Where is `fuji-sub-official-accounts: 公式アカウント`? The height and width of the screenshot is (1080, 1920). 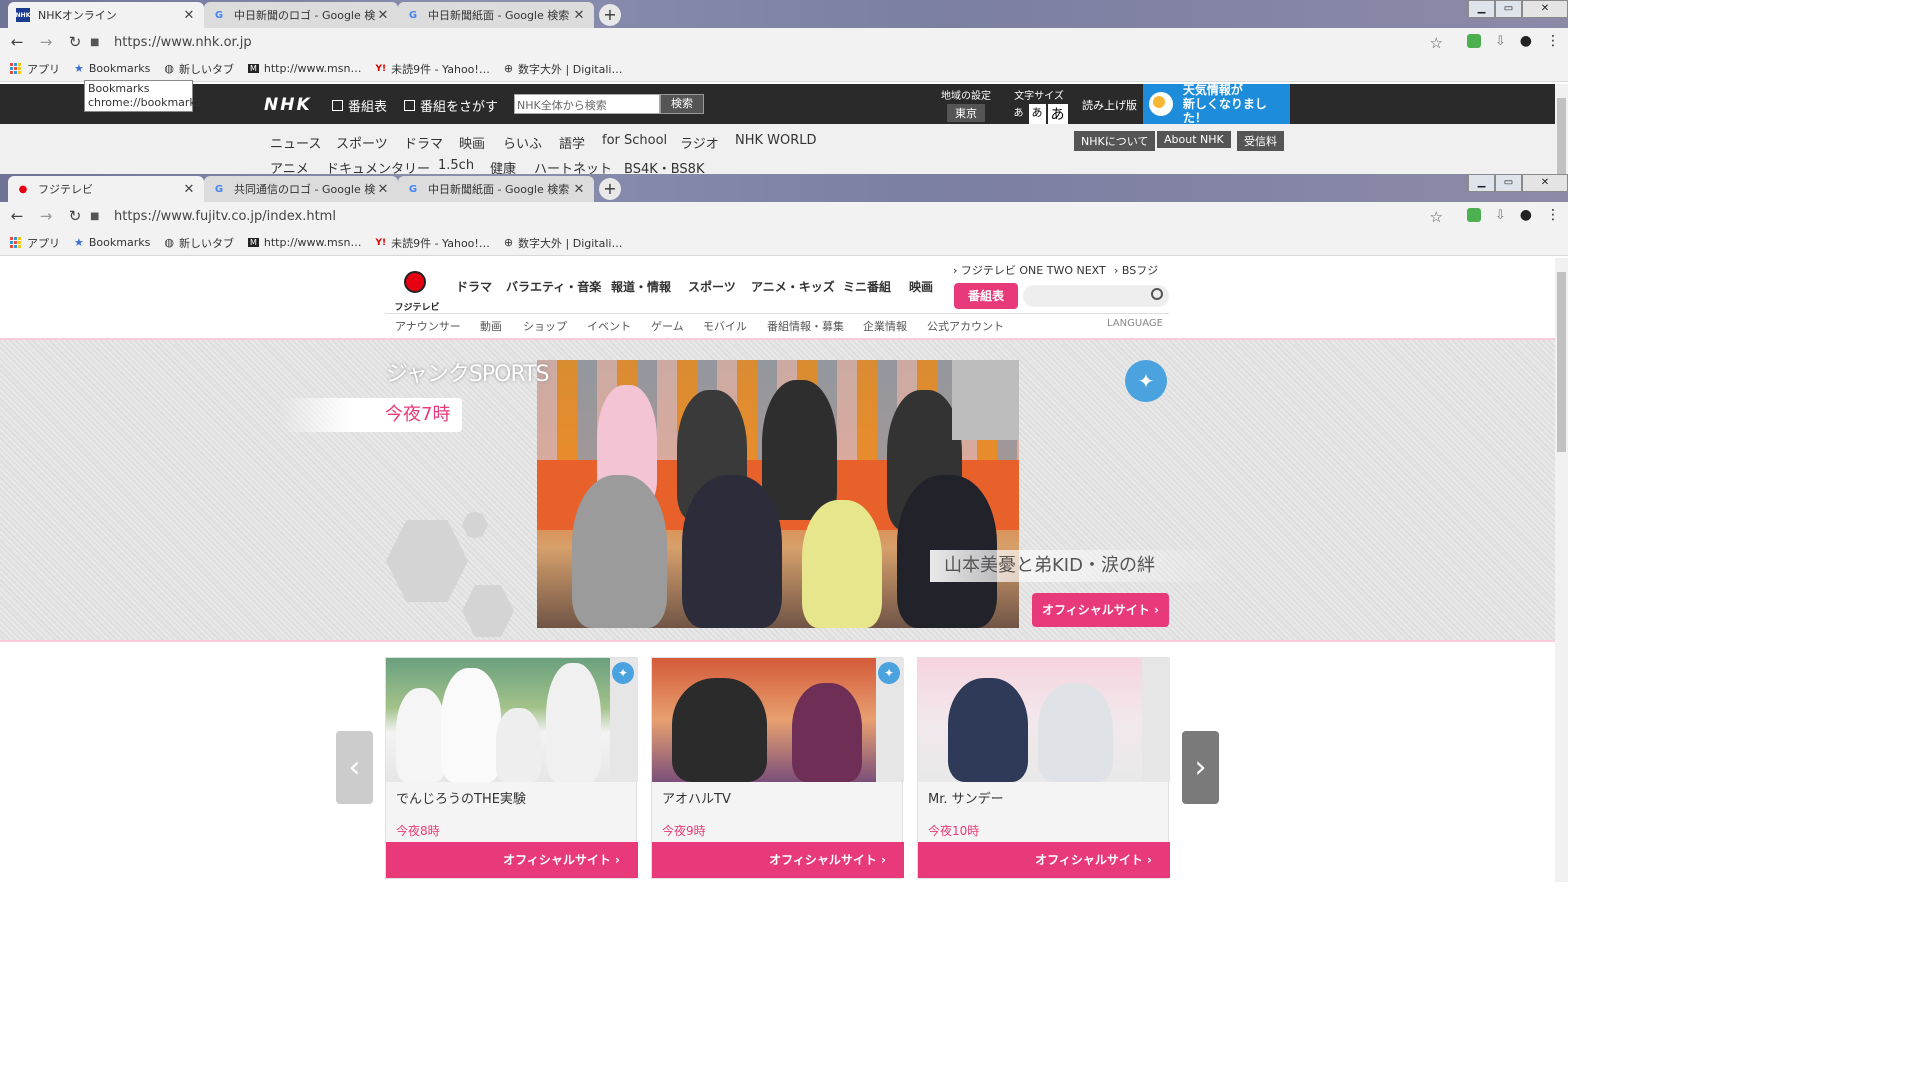 fuji-sub-official-accounts: 公式アカウント is located at coordinates (965, 326).